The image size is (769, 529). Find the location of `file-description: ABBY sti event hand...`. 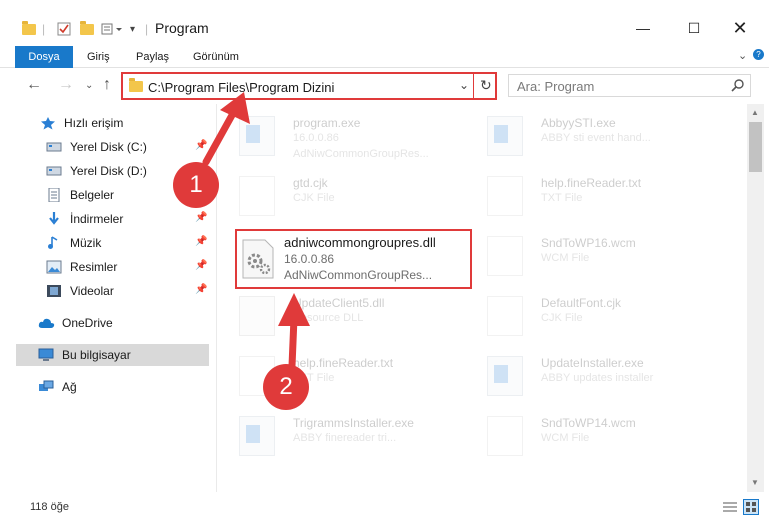

file-description: ABBY sti event hand... is located at coordinates (596, 138).